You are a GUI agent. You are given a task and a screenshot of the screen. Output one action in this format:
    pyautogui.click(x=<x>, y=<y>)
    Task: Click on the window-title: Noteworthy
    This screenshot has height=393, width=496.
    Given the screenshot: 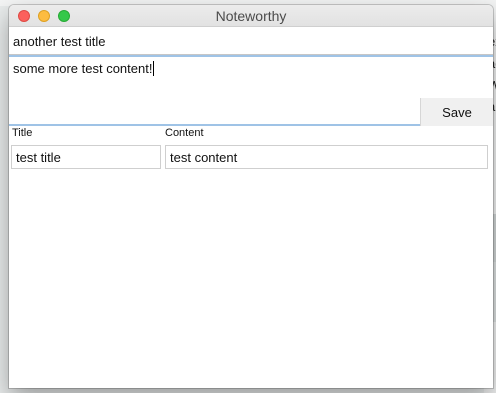 What is the action you would take?
    pyautogui.click(x=251, y=16)
    